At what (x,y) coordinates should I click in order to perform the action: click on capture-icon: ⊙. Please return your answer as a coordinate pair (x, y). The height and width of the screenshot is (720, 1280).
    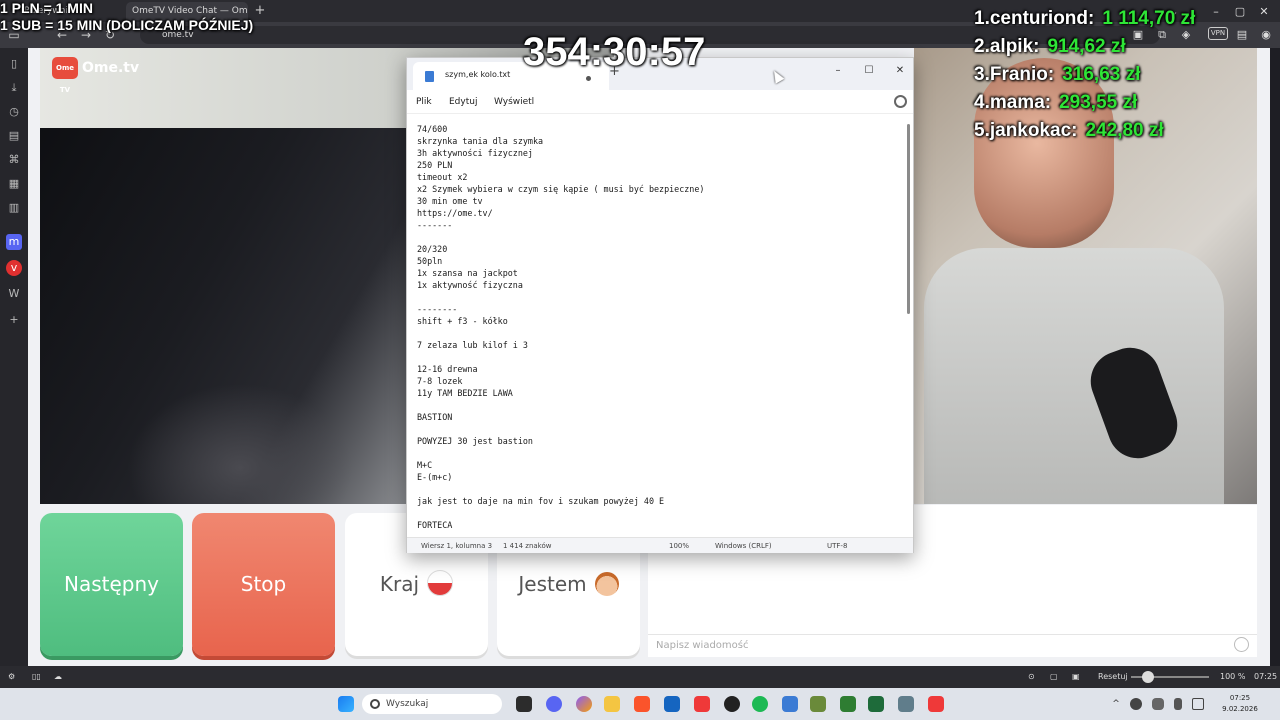
    Looking at the image, I should click on (1031, 677).